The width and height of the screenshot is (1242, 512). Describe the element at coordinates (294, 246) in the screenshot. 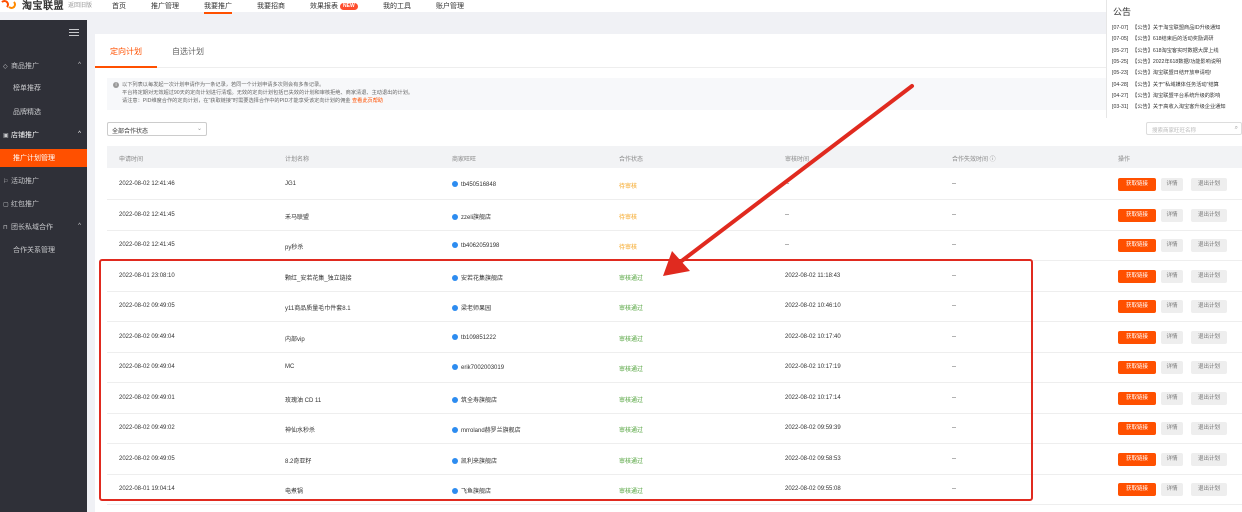

I see `plan-name: py秒杀` at that location.